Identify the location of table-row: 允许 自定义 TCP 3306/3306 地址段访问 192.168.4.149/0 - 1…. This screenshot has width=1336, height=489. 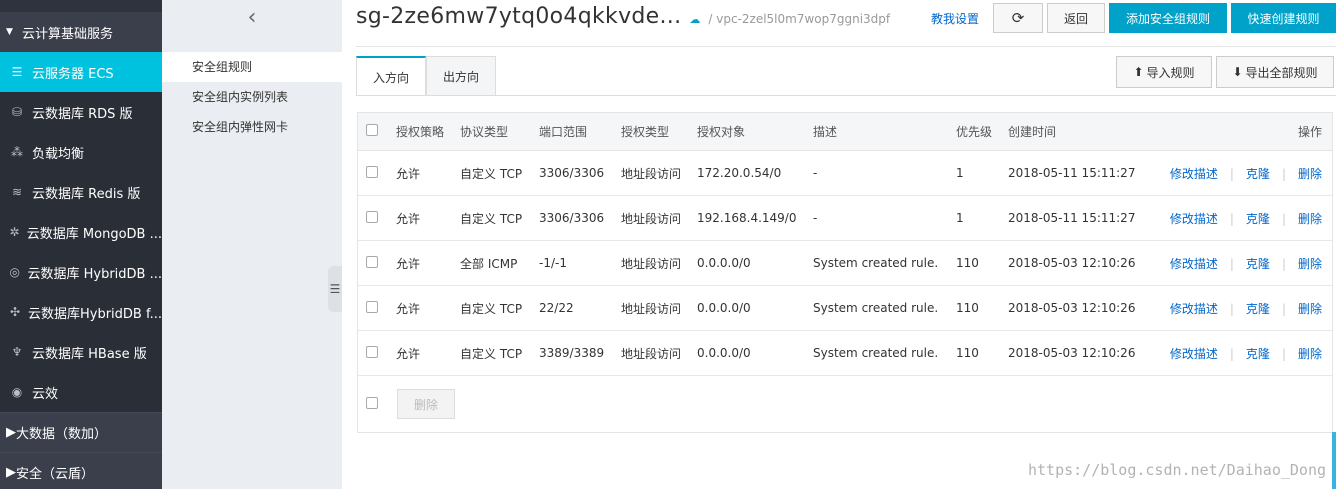
(845, 218).